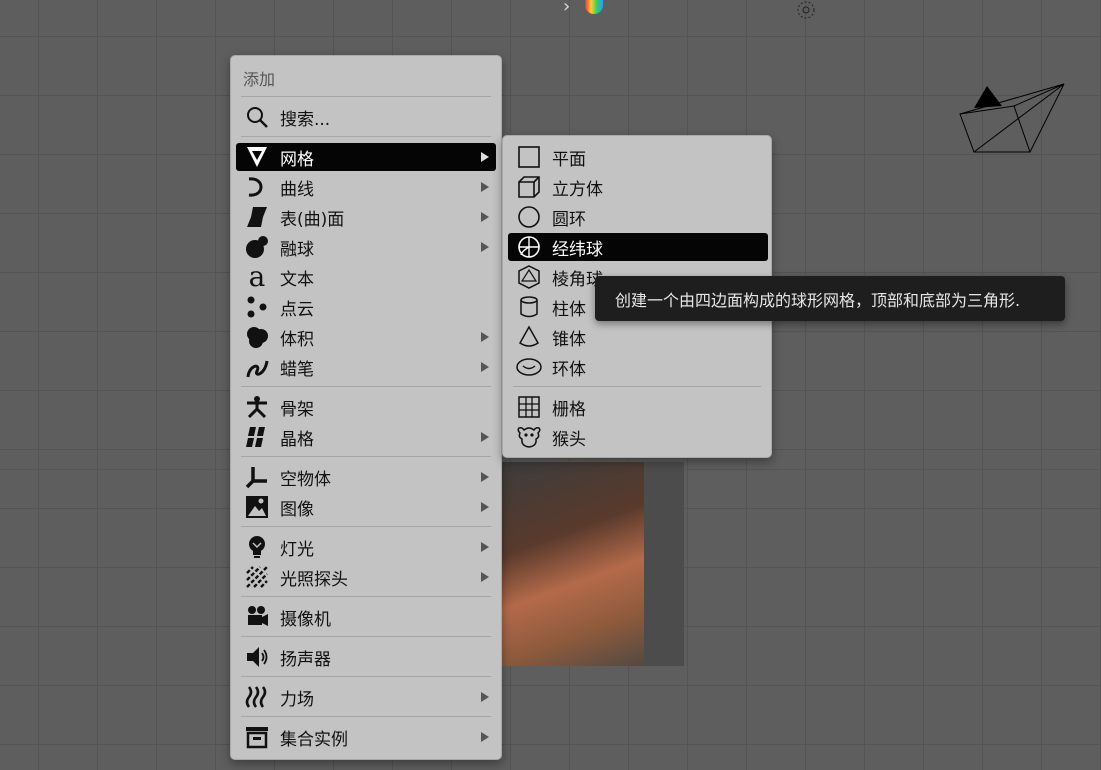 The image size is (1101, 770). What do you see at coordinates (257, 657) in the screenshot?
I see `speaker-icon` at bounding box center [257, 657].